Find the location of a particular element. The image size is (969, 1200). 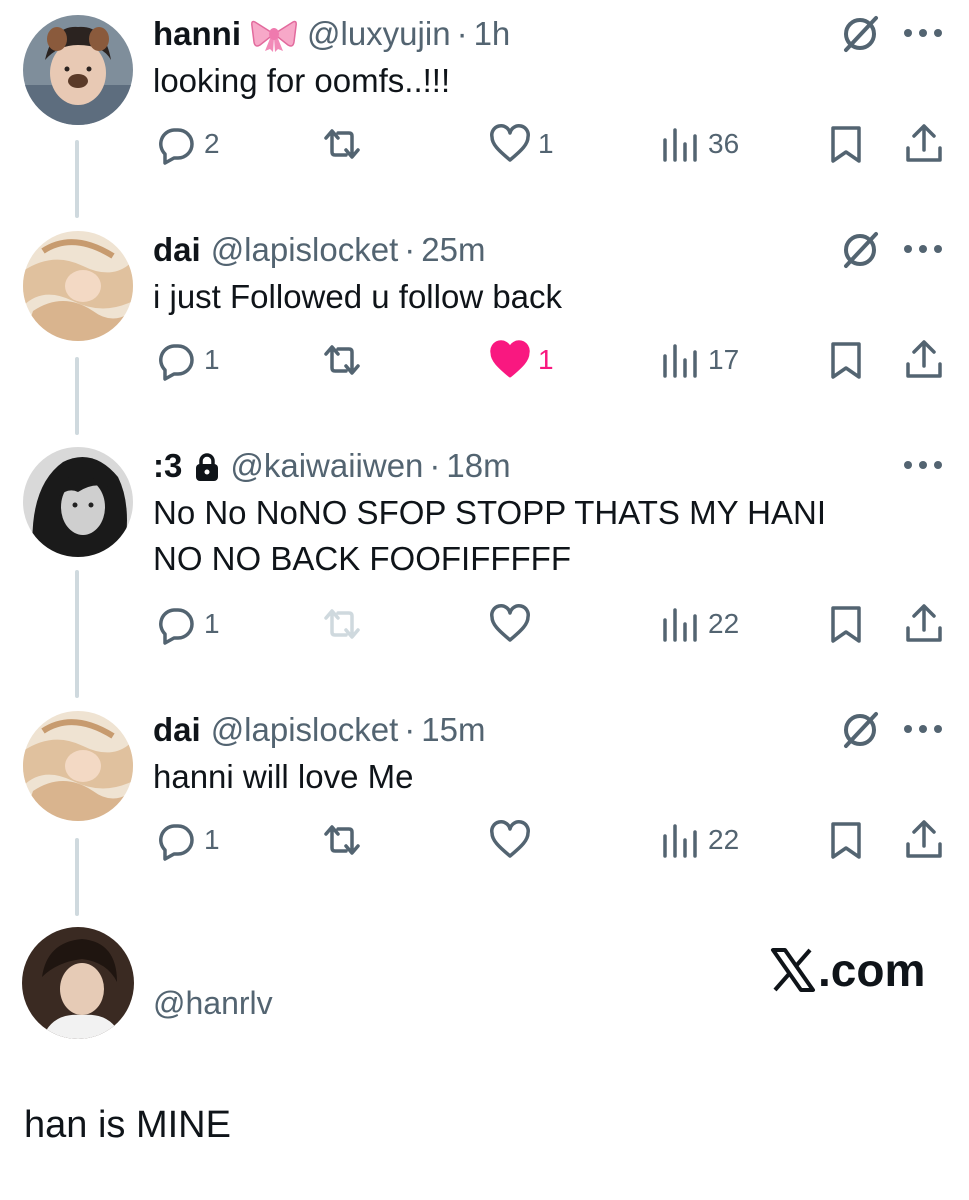

reply-button: 2 is located at coordinates (187, 144).